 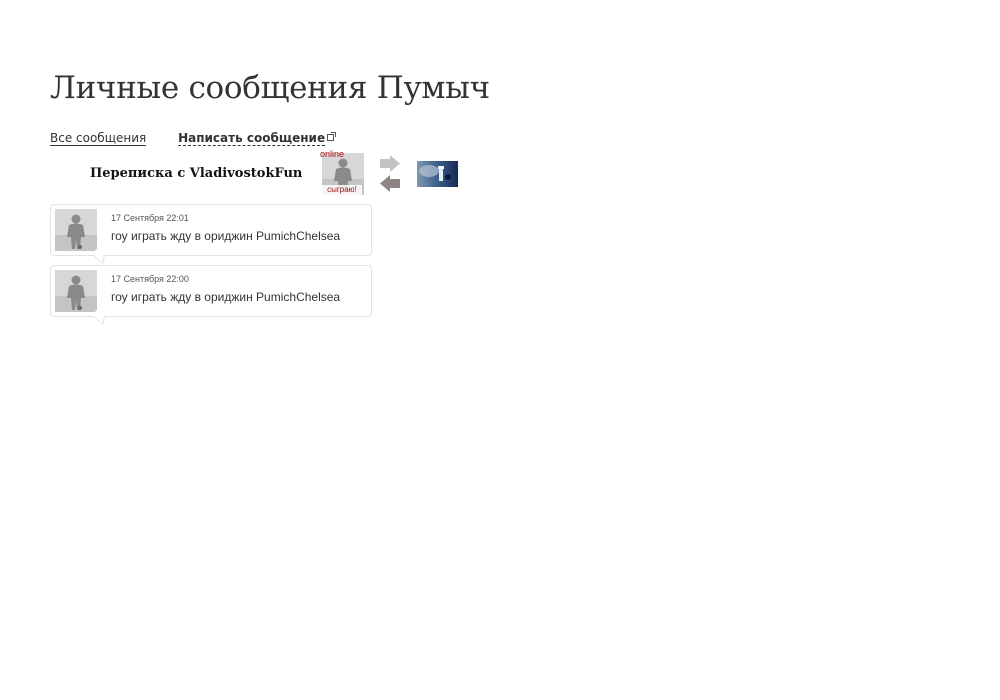 I want to click on write-message-label: Написать сообщение, so click(x=252, y=138).